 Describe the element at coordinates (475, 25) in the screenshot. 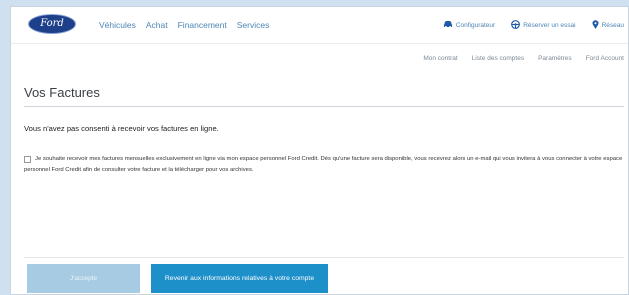

I see `configurator-label: Configurateur` at that location.